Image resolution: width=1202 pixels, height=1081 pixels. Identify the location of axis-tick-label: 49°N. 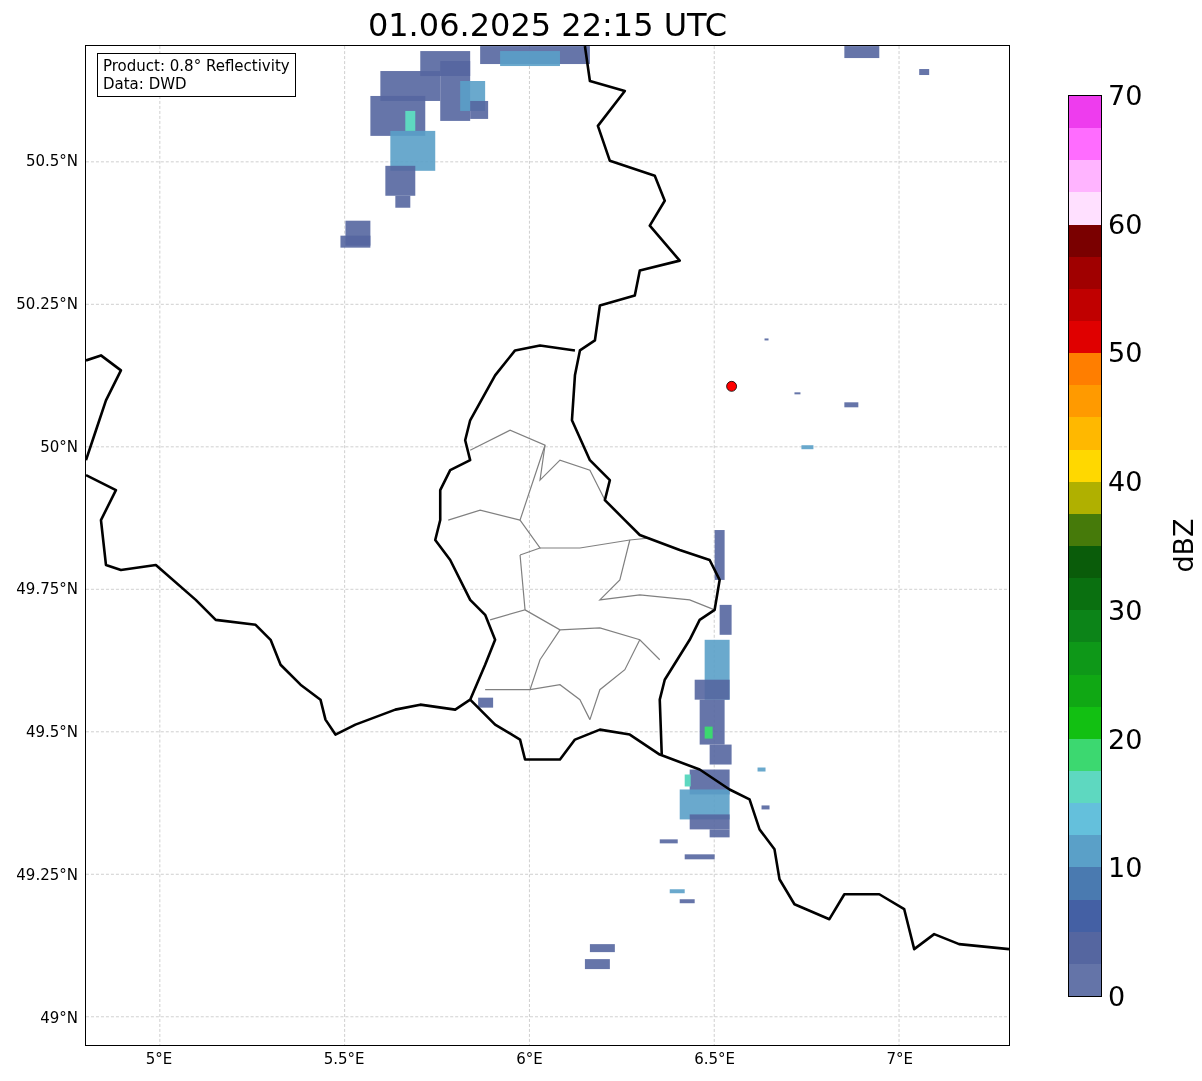
(59, 1017).